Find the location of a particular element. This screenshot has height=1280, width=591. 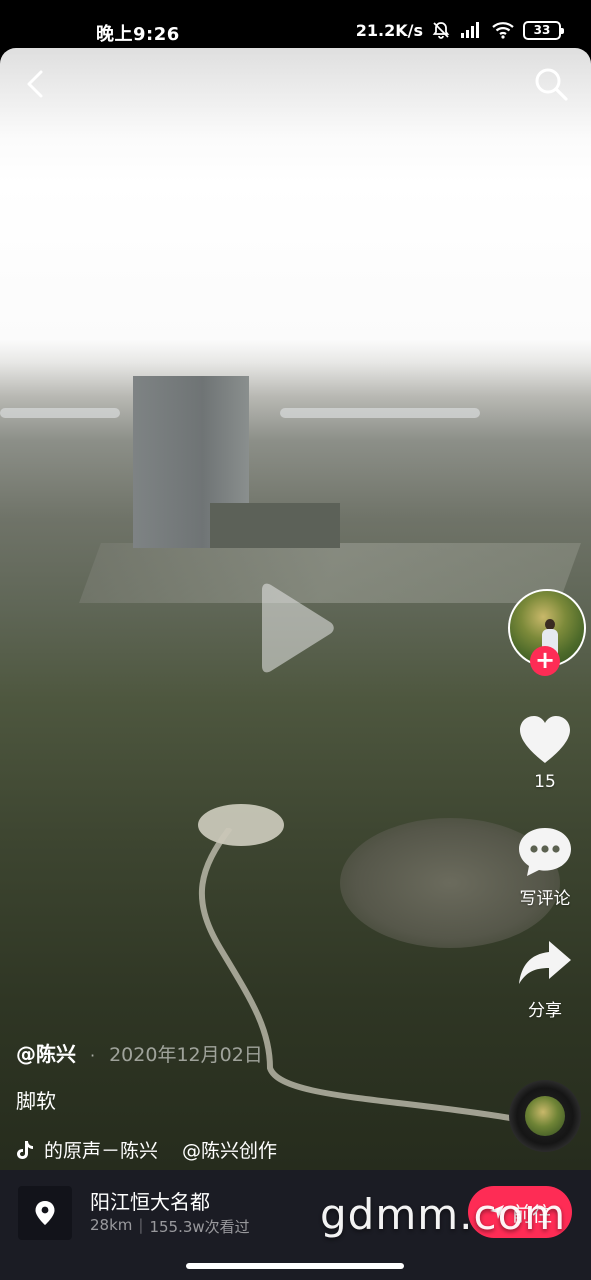

search-icon is located at coordinates (551, 84).